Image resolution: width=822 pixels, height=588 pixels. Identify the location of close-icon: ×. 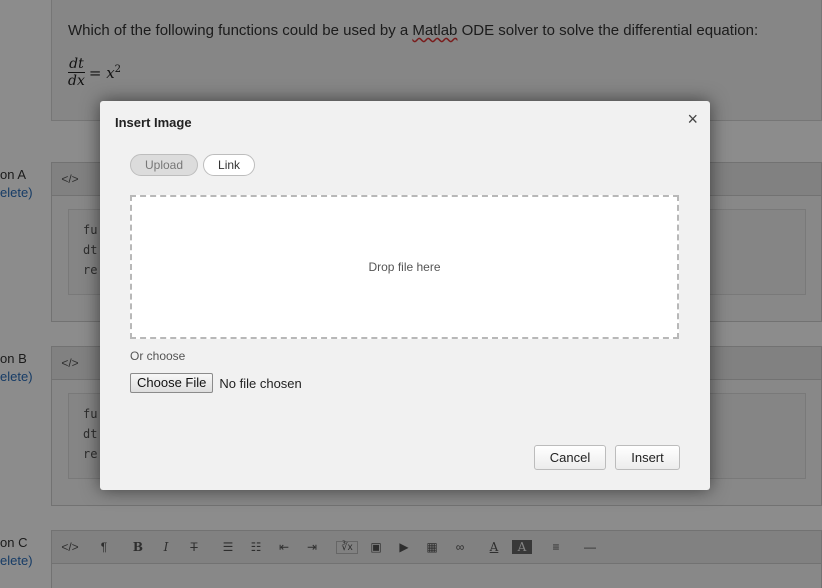
(692, 119).